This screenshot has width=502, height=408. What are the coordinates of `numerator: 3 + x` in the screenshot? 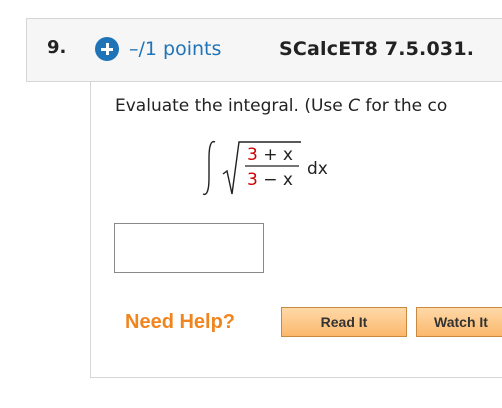 It's located at (270, 155).